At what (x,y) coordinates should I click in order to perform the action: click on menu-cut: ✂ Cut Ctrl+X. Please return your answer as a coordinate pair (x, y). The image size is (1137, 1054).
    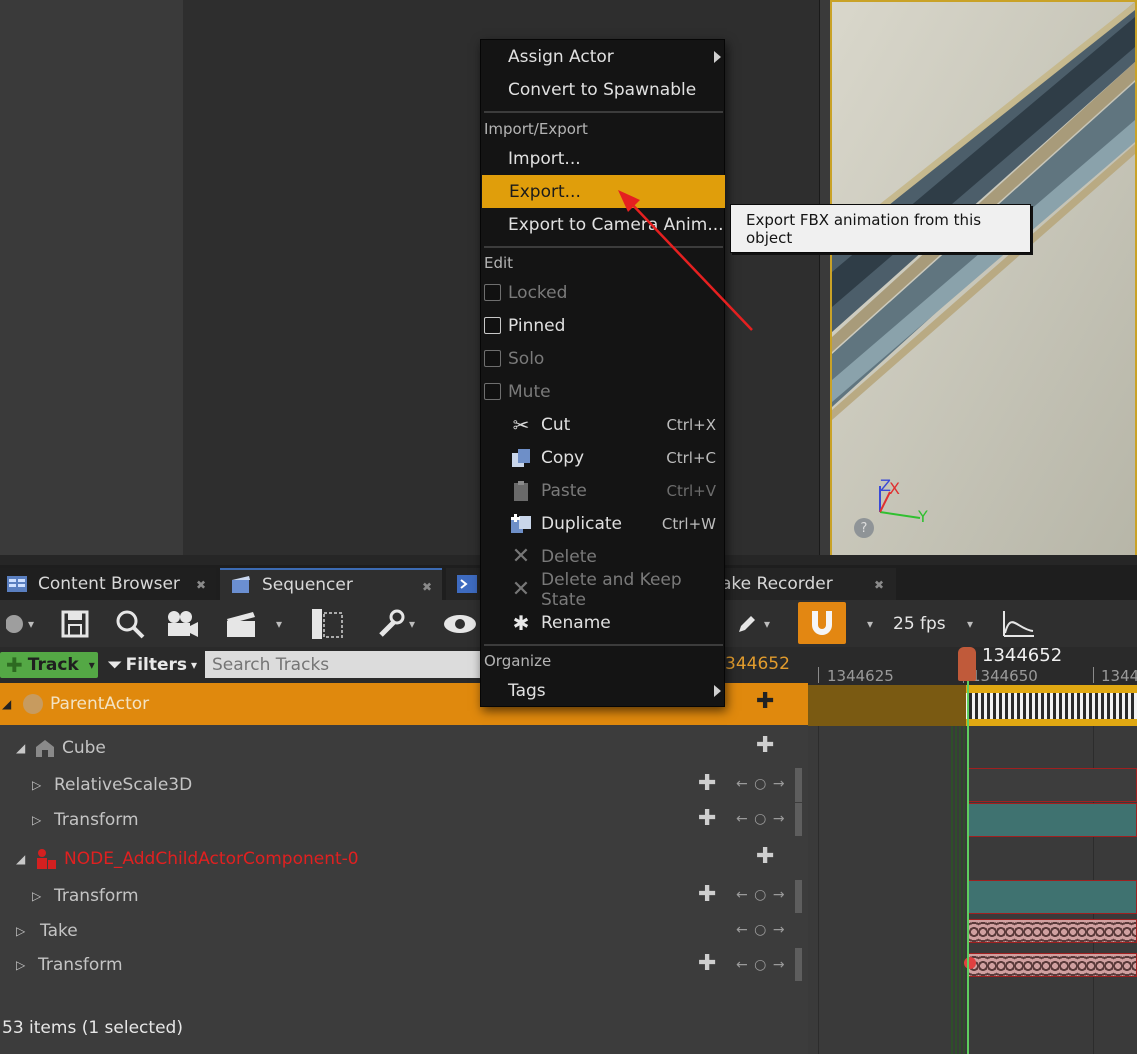
    Looking at the image, I should click on (602, 424).